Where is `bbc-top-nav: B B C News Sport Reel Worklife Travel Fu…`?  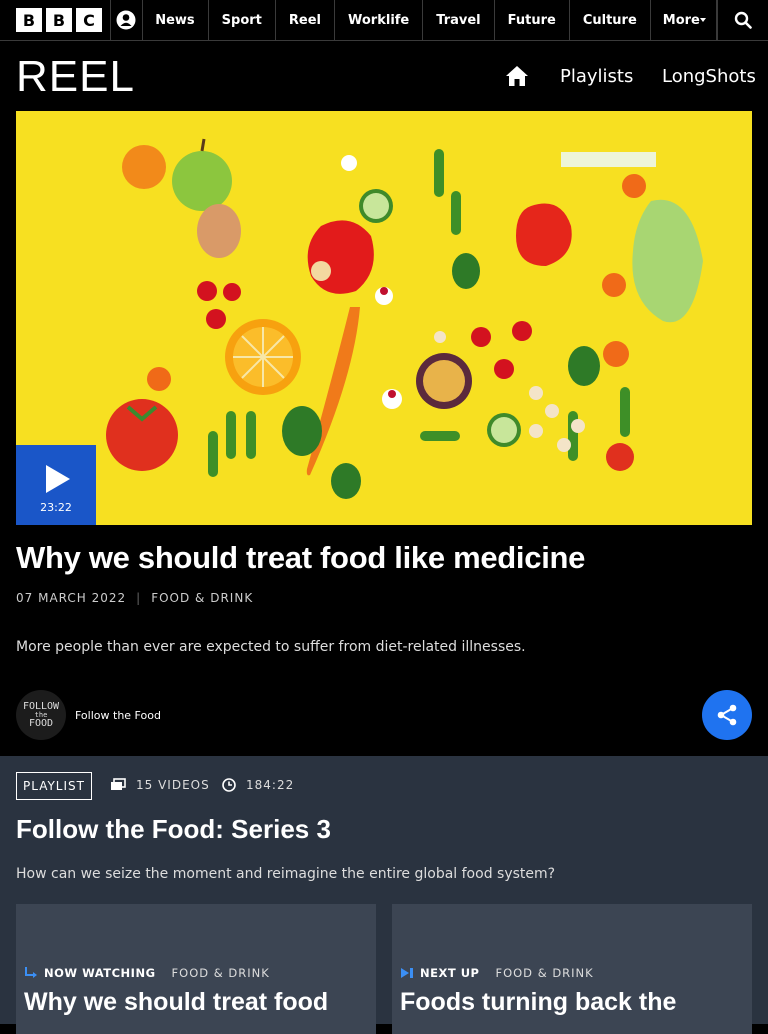 bbc-top-nav: B B C News Sport Reel Worklife Travel Fu… is located at coordinates (384, 20).